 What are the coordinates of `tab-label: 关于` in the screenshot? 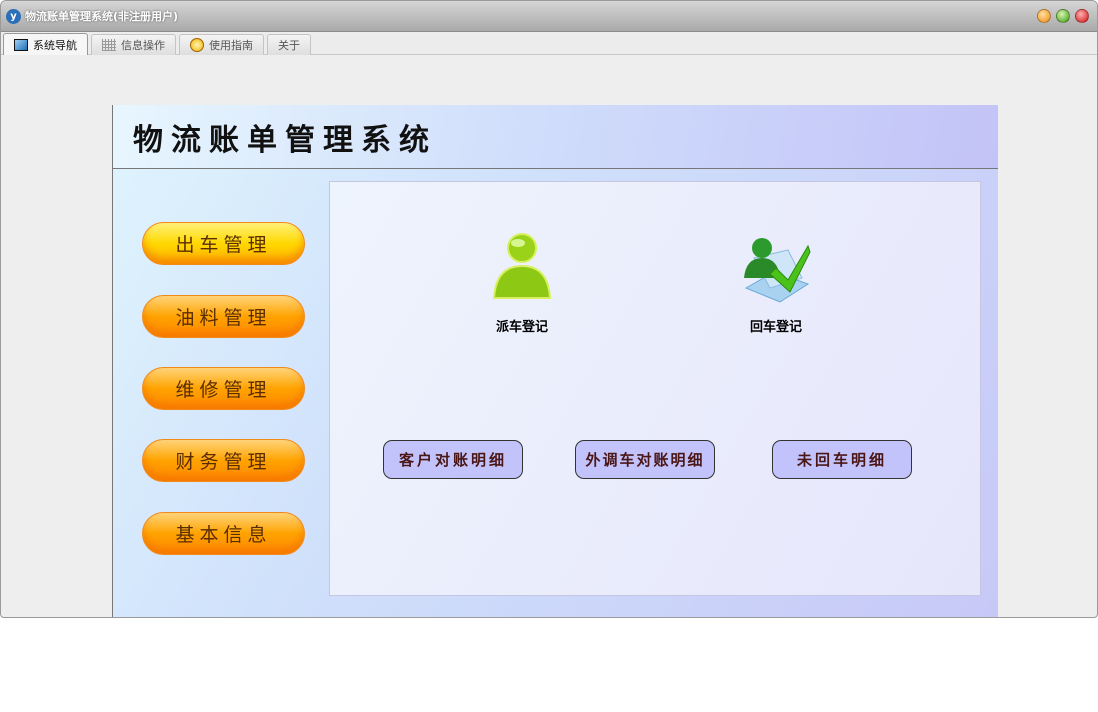 It's located at (289, 45).